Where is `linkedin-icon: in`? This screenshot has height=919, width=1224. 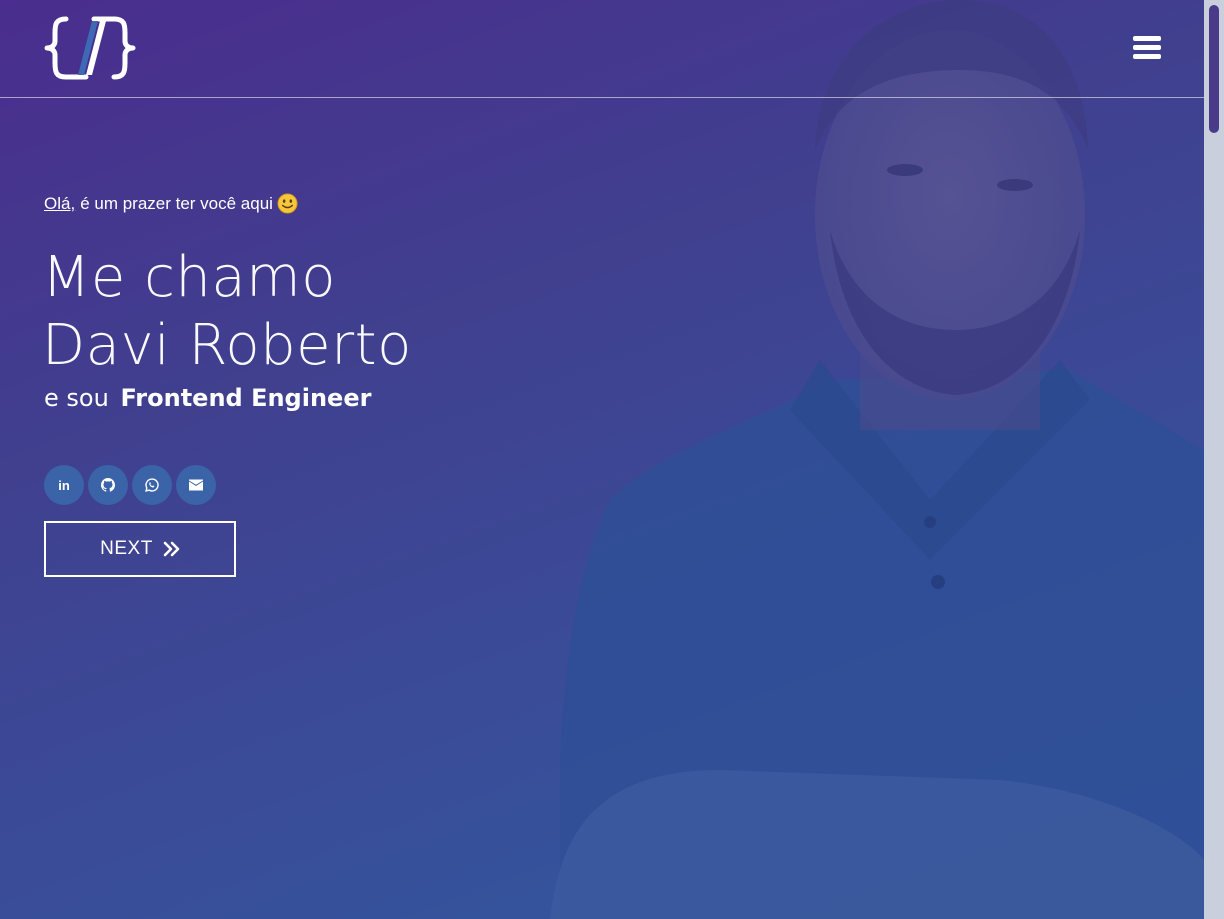 linkedin-icon: in is located at coordinates (64, 485).